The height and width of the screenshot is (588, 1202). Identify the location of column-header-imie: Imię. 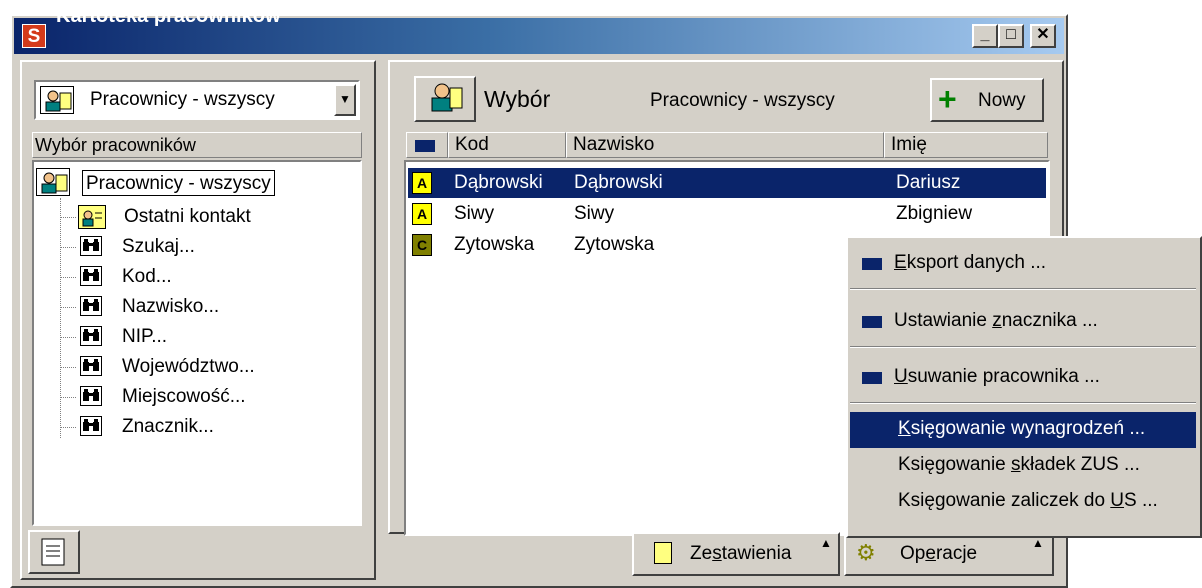
(966, 145).